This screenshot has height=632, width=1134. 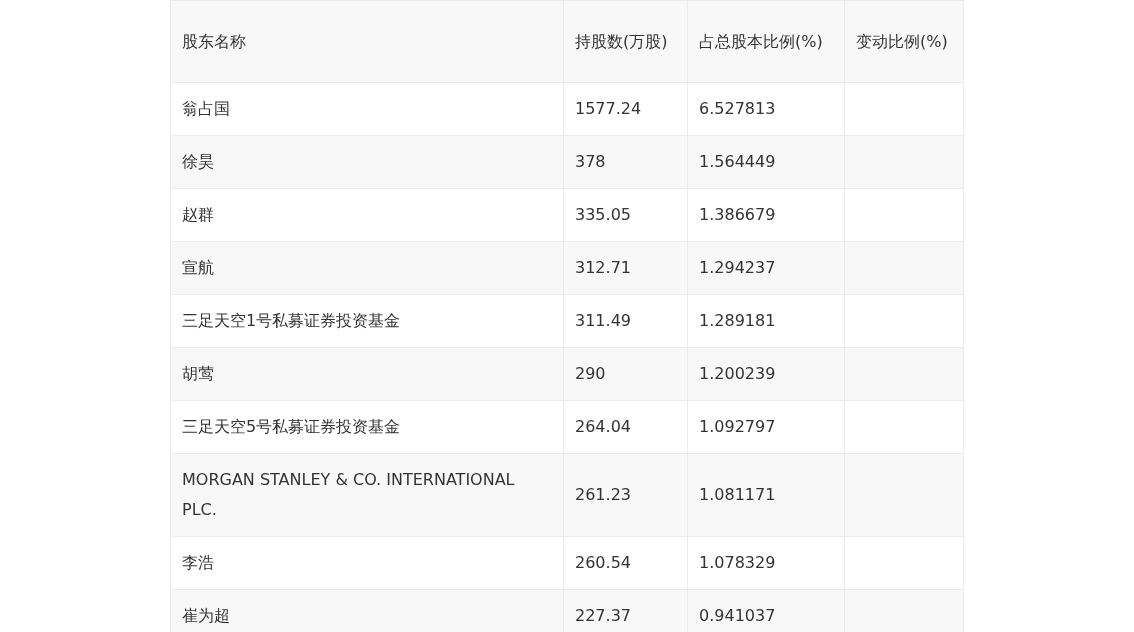 I want to click on column-header: 占总股本比例(%), so click(x=766, y=41).